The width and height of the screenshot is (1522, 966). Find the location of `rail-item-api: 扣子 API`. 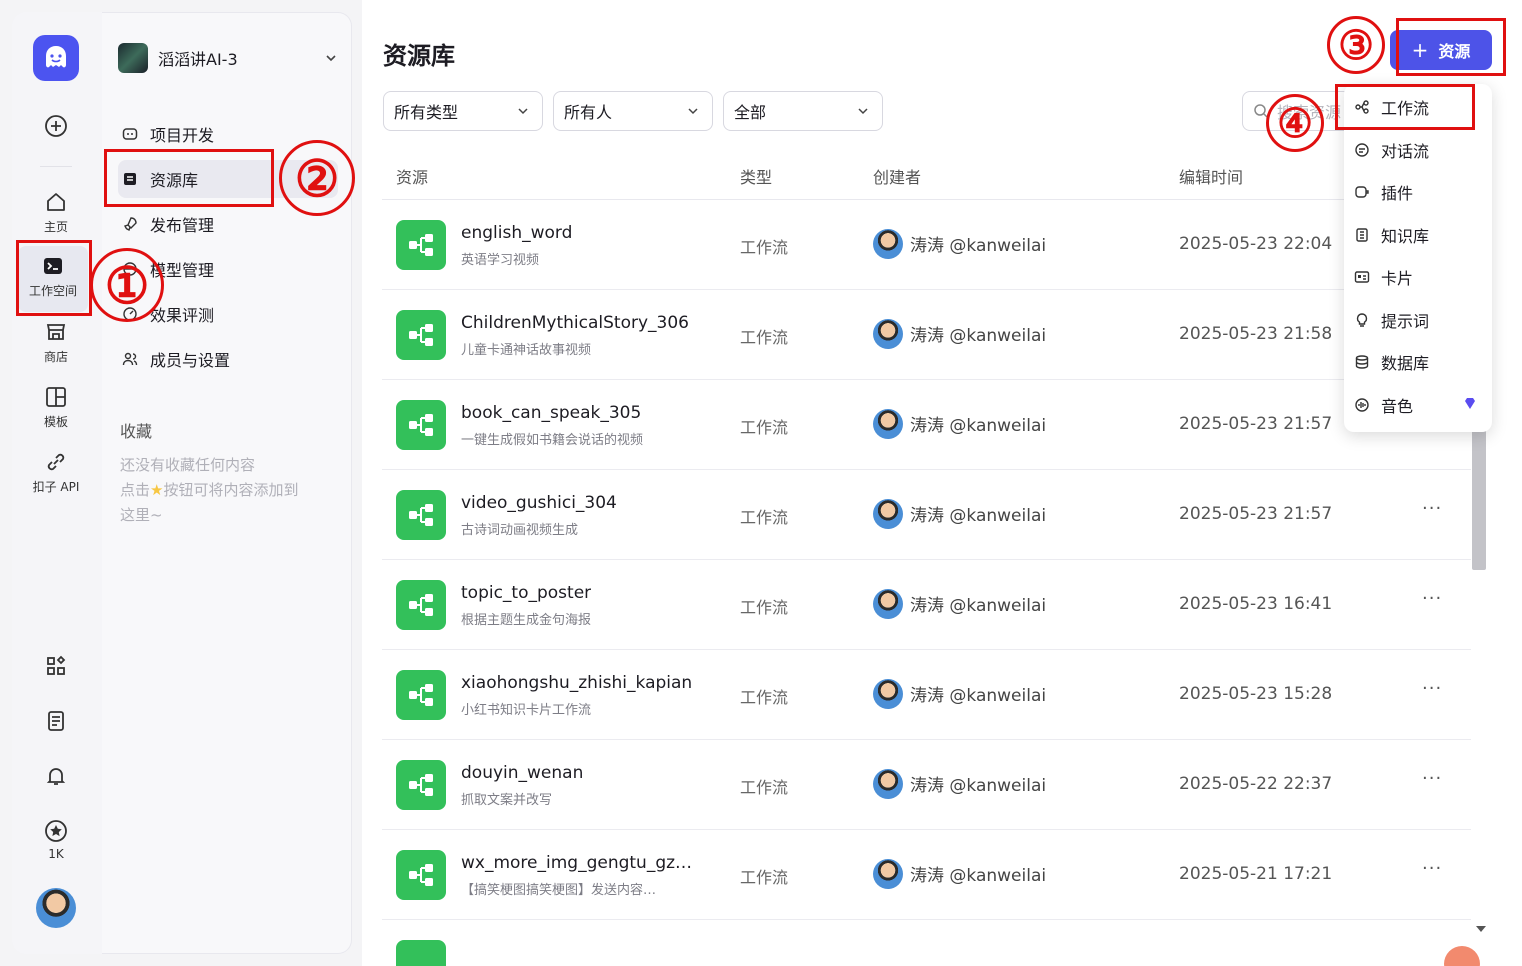

rail-item-api: 扣子 API is located at coordinates (56, 472).